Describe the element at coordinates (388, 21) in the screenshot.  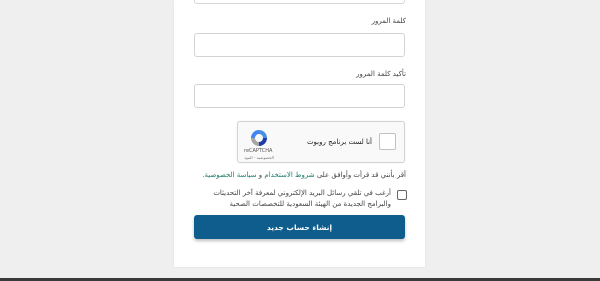
I see `password-label: كلمة المرور` at that location.